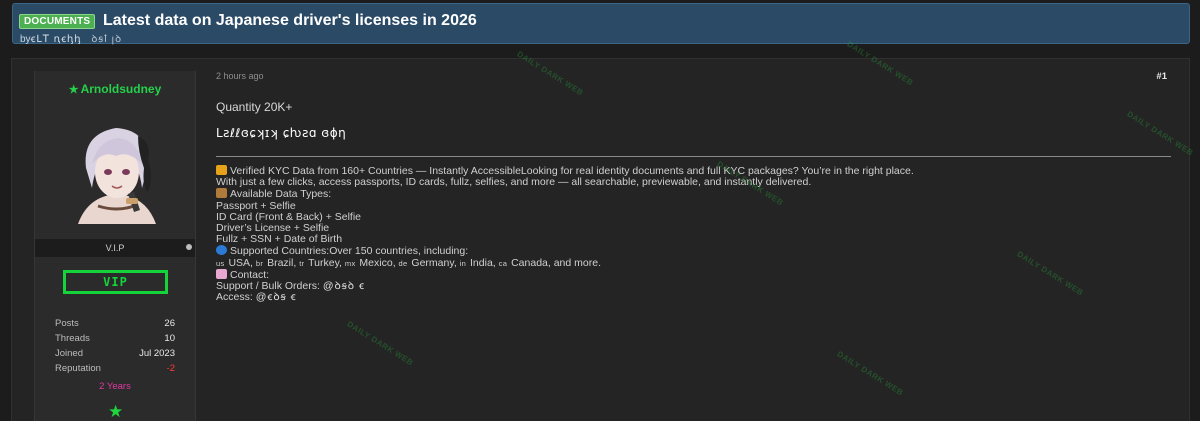 This screenshot has height=421, width=1200. Describe the element at coordinates (693, 228) in the screenshot. I see `content-line: Driver’s License + Selfie` at that location.